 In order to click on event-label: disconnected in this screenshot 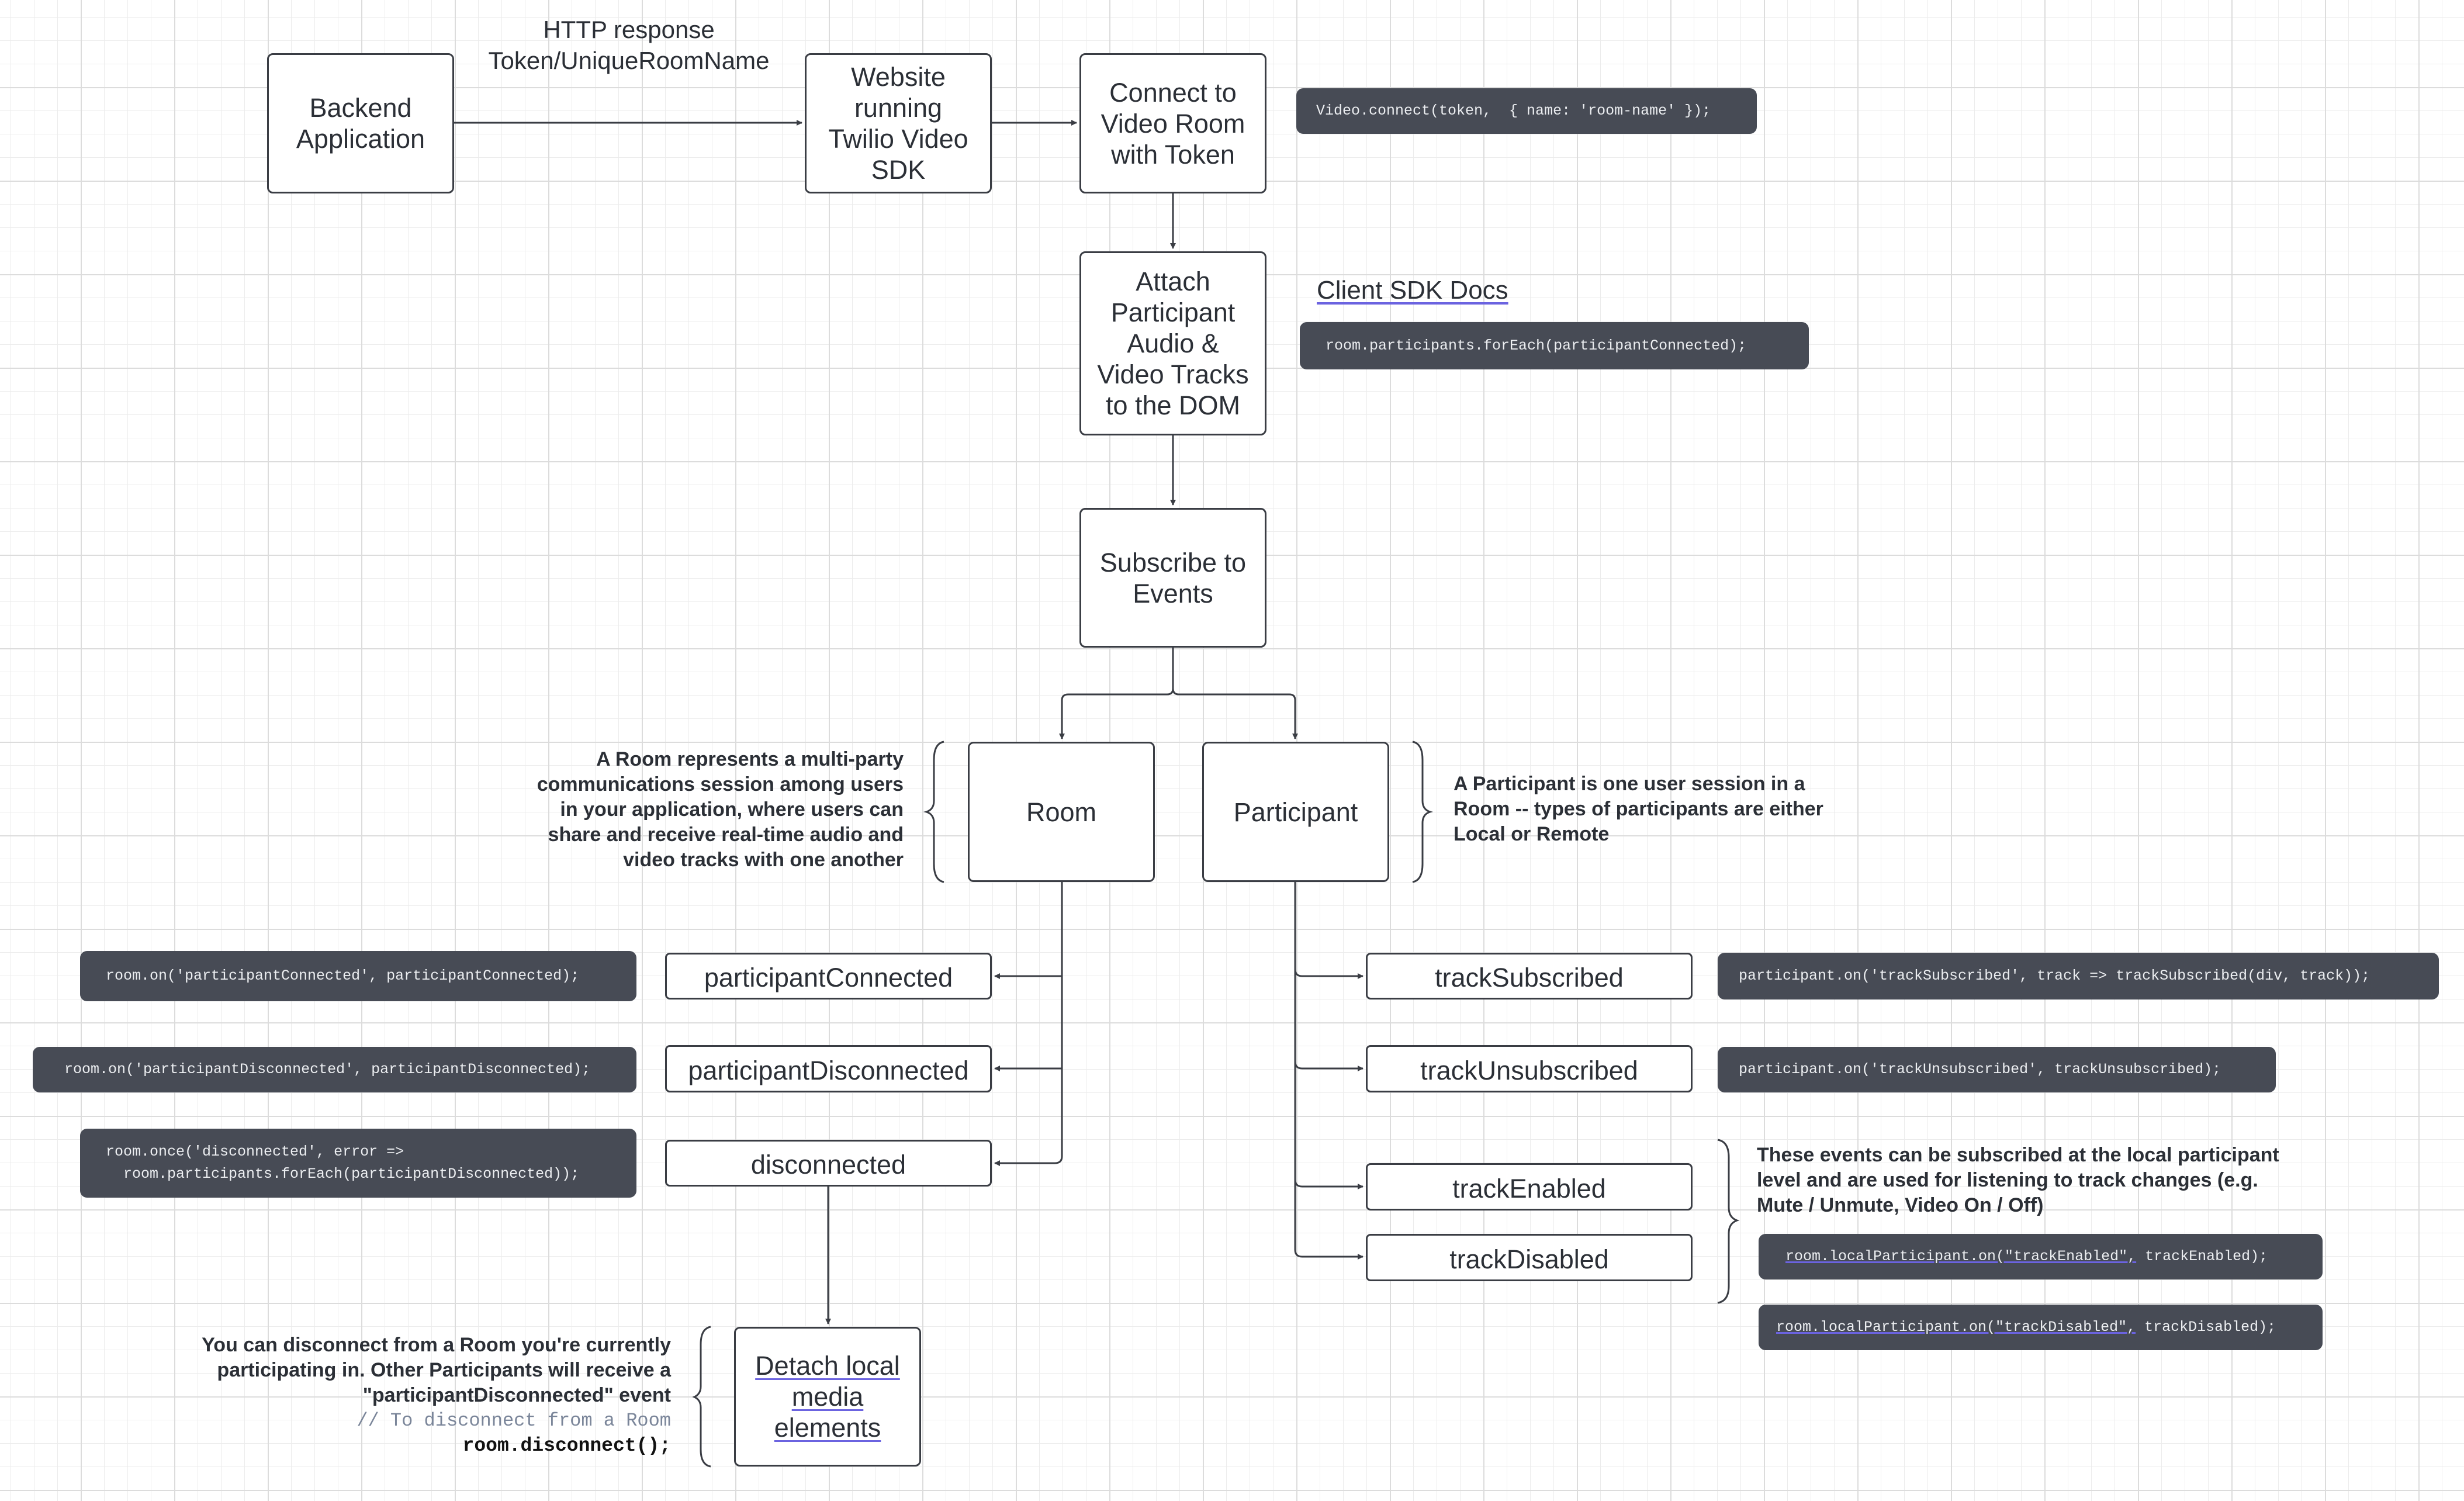, I will do `click(828, 1165)`.